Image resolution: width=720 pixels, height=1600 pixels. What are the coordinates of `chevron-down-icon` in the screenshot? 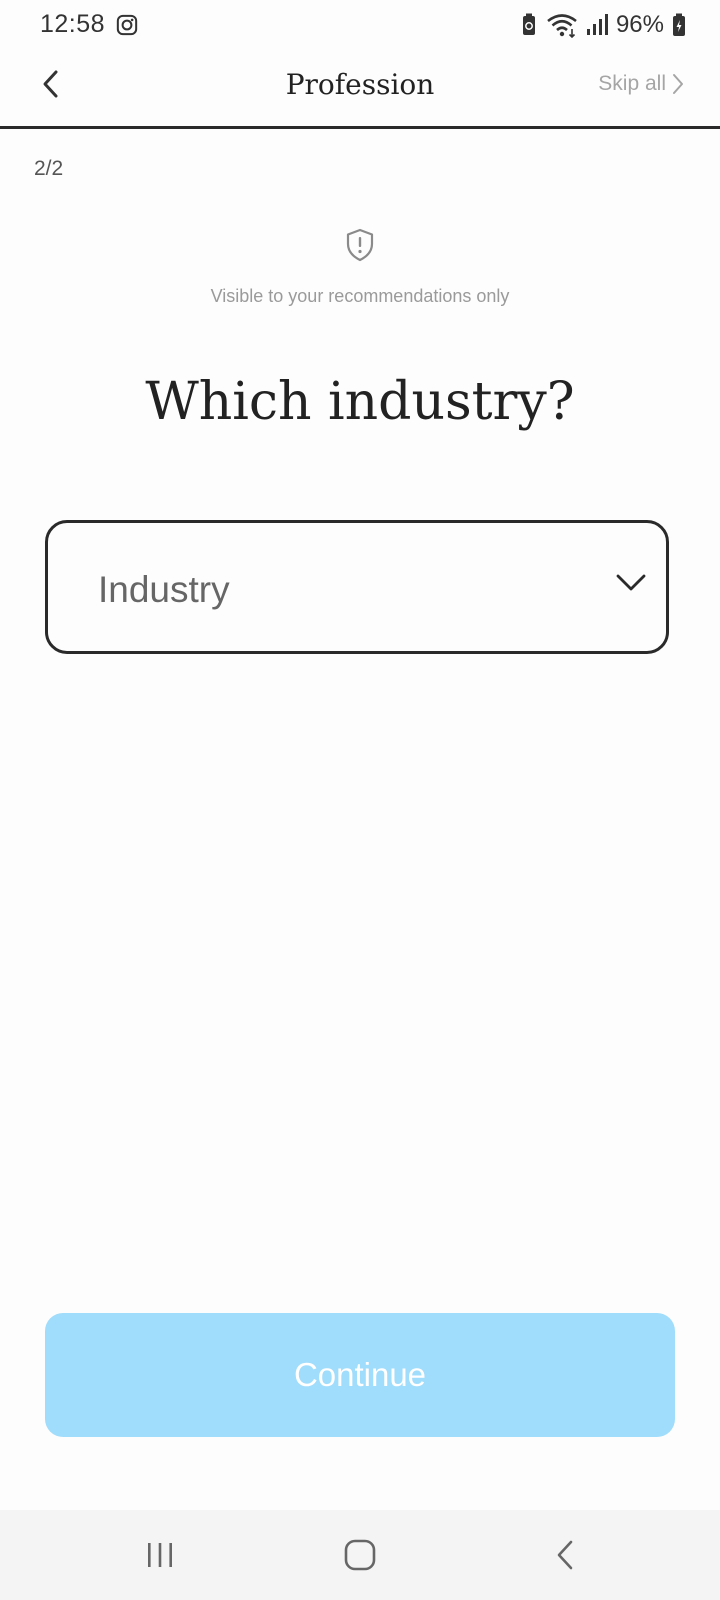 It's located at (631, 582).